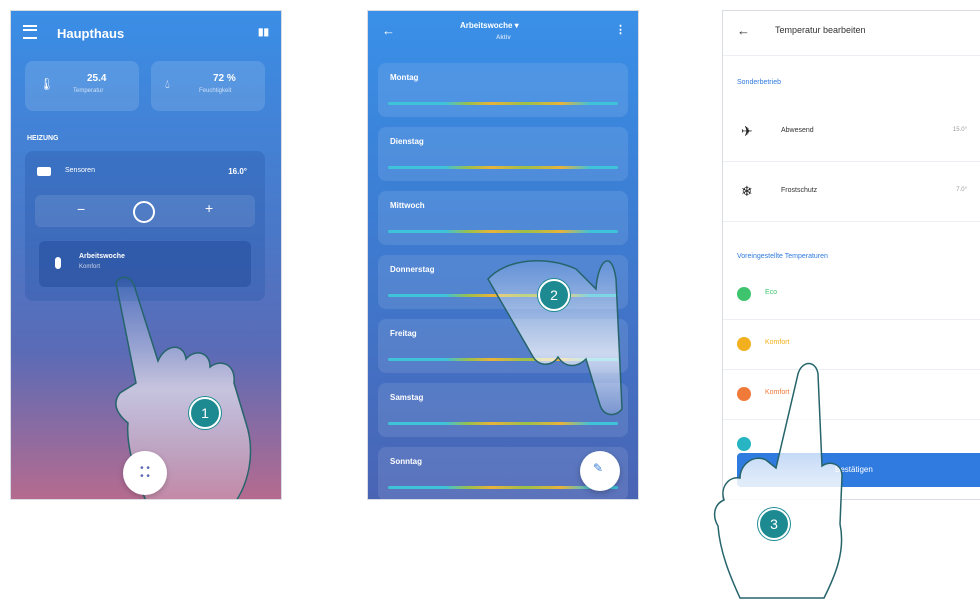 Image resolution: width=980 pixels, height=605 pixels. What do you see at coordinates (503, 38) in the screenshot?
I see `program-status: Aktiv` at bounding box center [503, 38].